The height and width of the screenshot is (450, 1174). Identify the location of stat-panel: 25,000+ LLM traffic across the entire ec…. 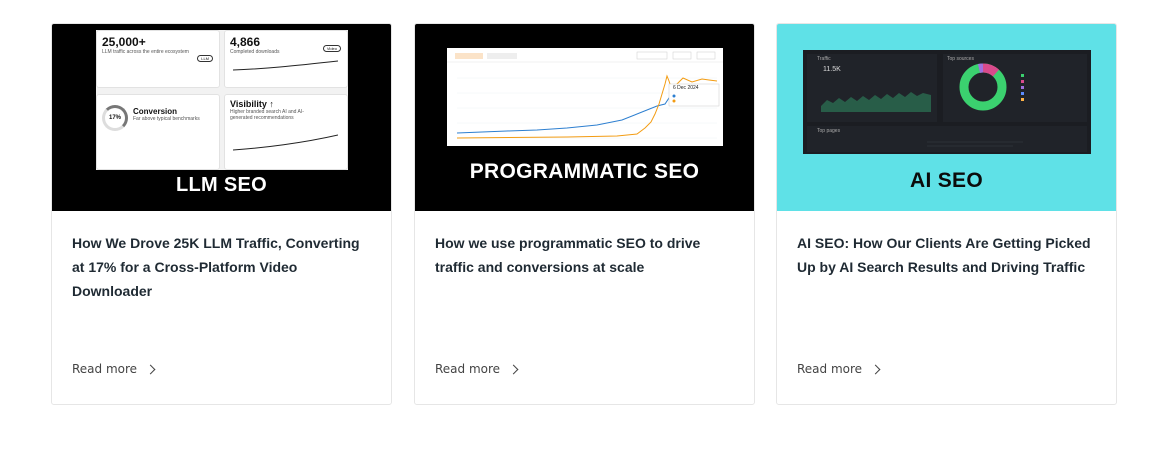
(158, 59).